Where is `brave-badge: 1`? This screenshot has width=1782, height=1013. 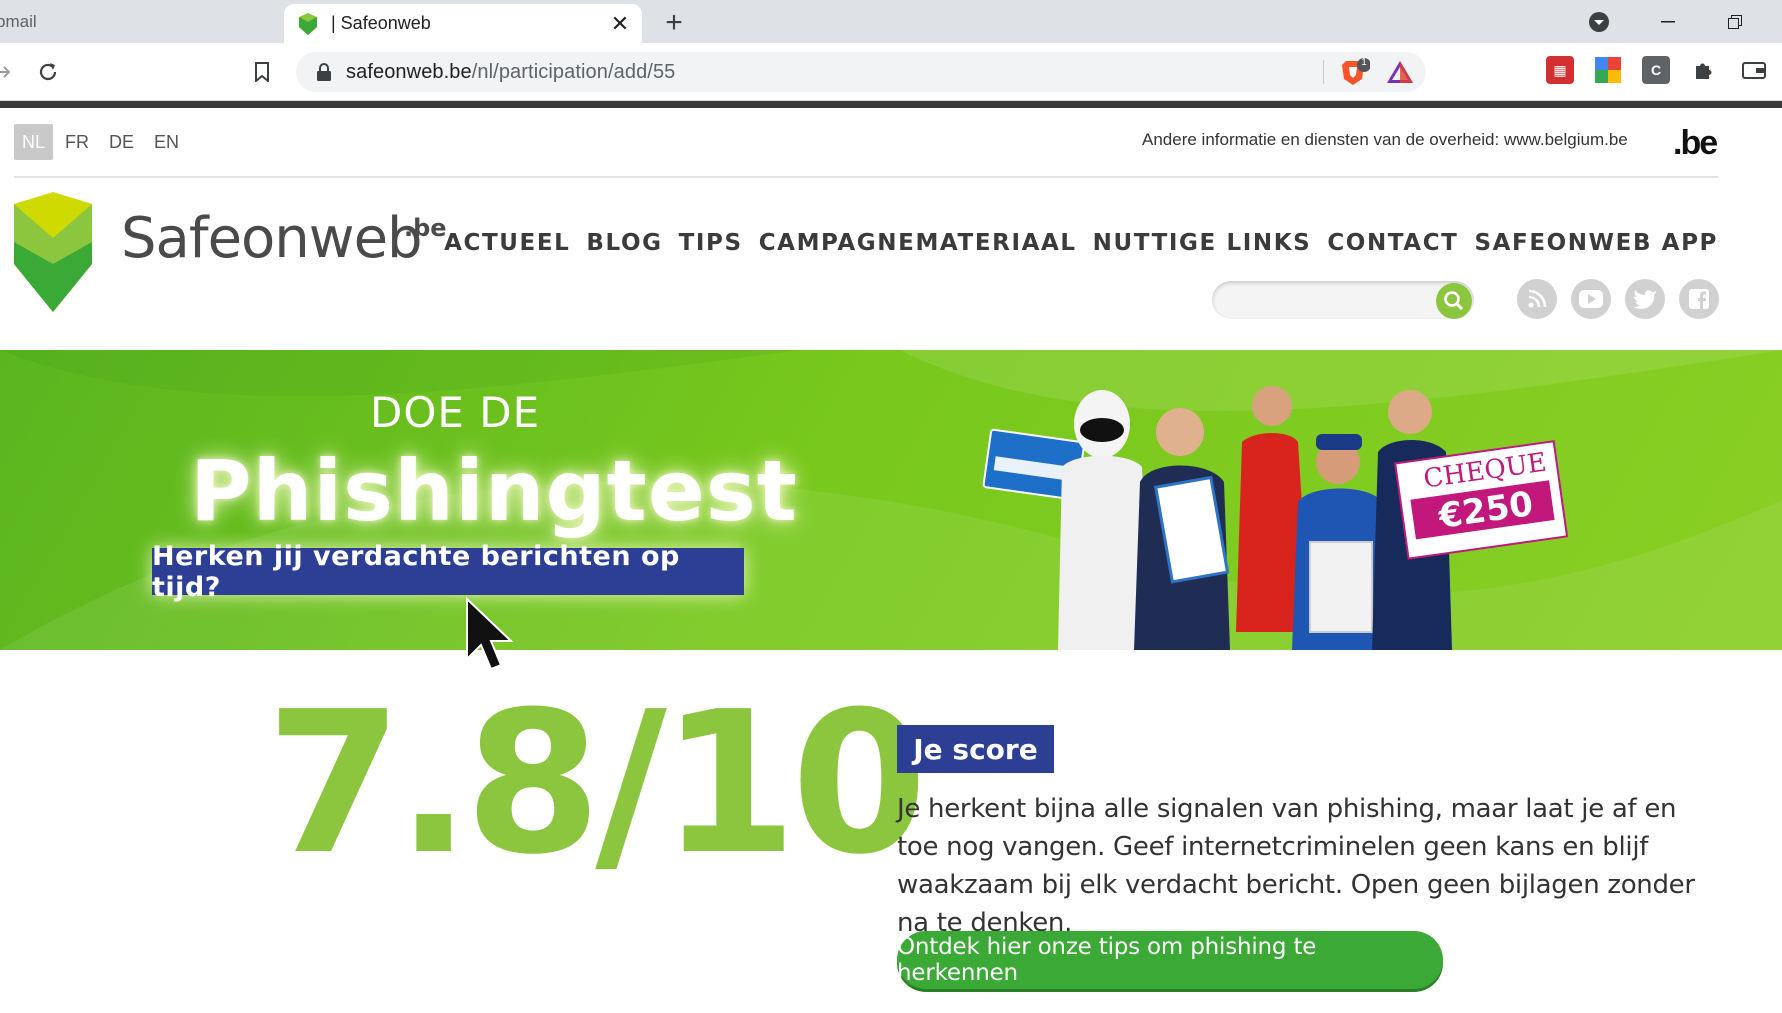
brave-badge: 1 is located at coordinates (1364, 62).